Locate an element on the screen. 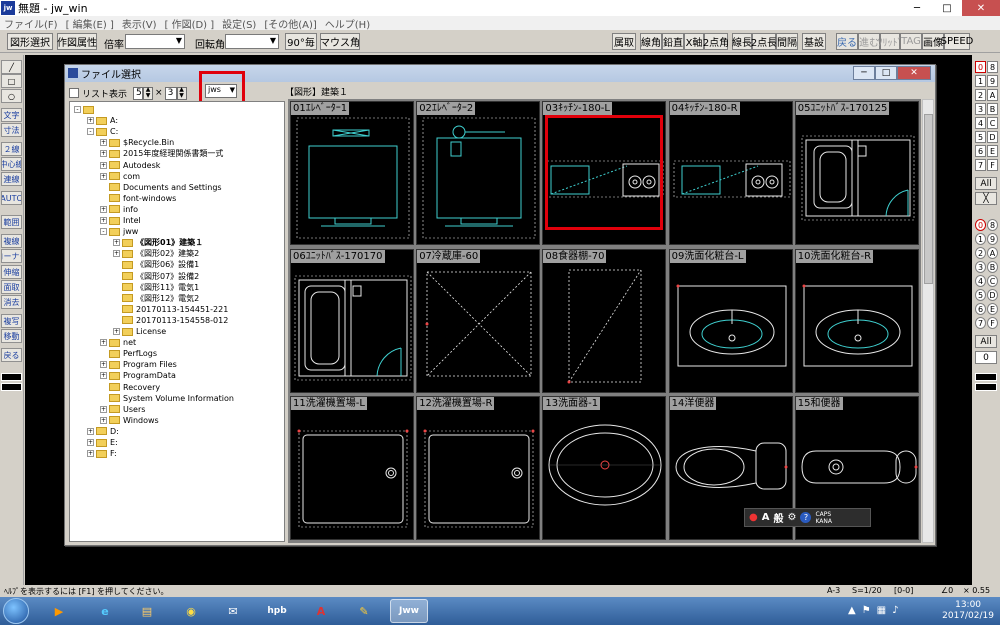  thumbnail-cell: 09洗面化粧台-L is located at coordinates (730, 320).